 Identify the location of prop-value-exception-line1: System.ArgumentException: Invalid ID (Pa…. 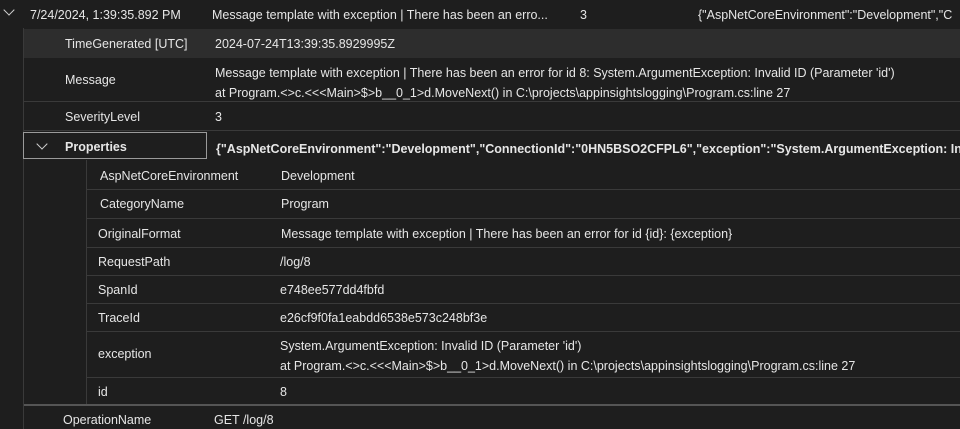
(431, 346).